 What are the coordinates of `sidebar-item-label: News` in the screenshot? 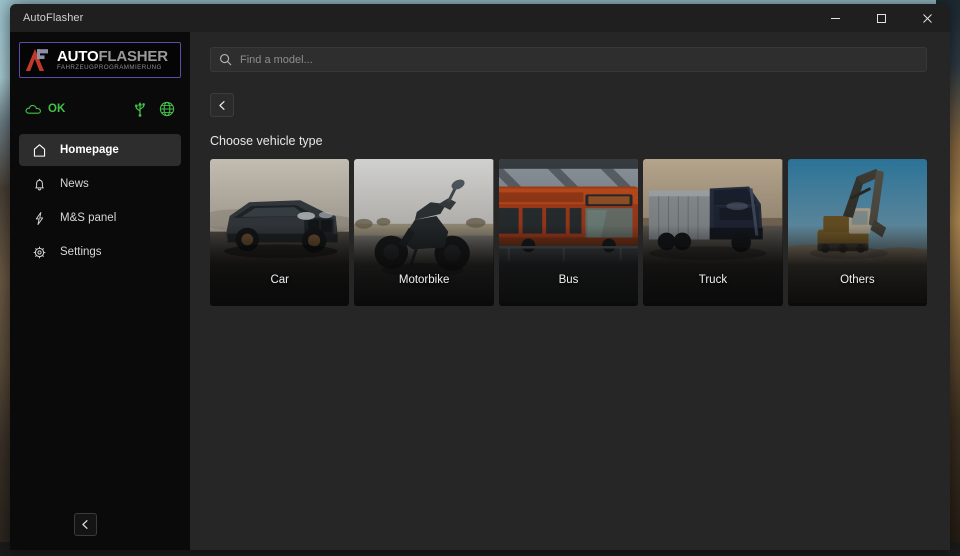 It's located at (74, 184).